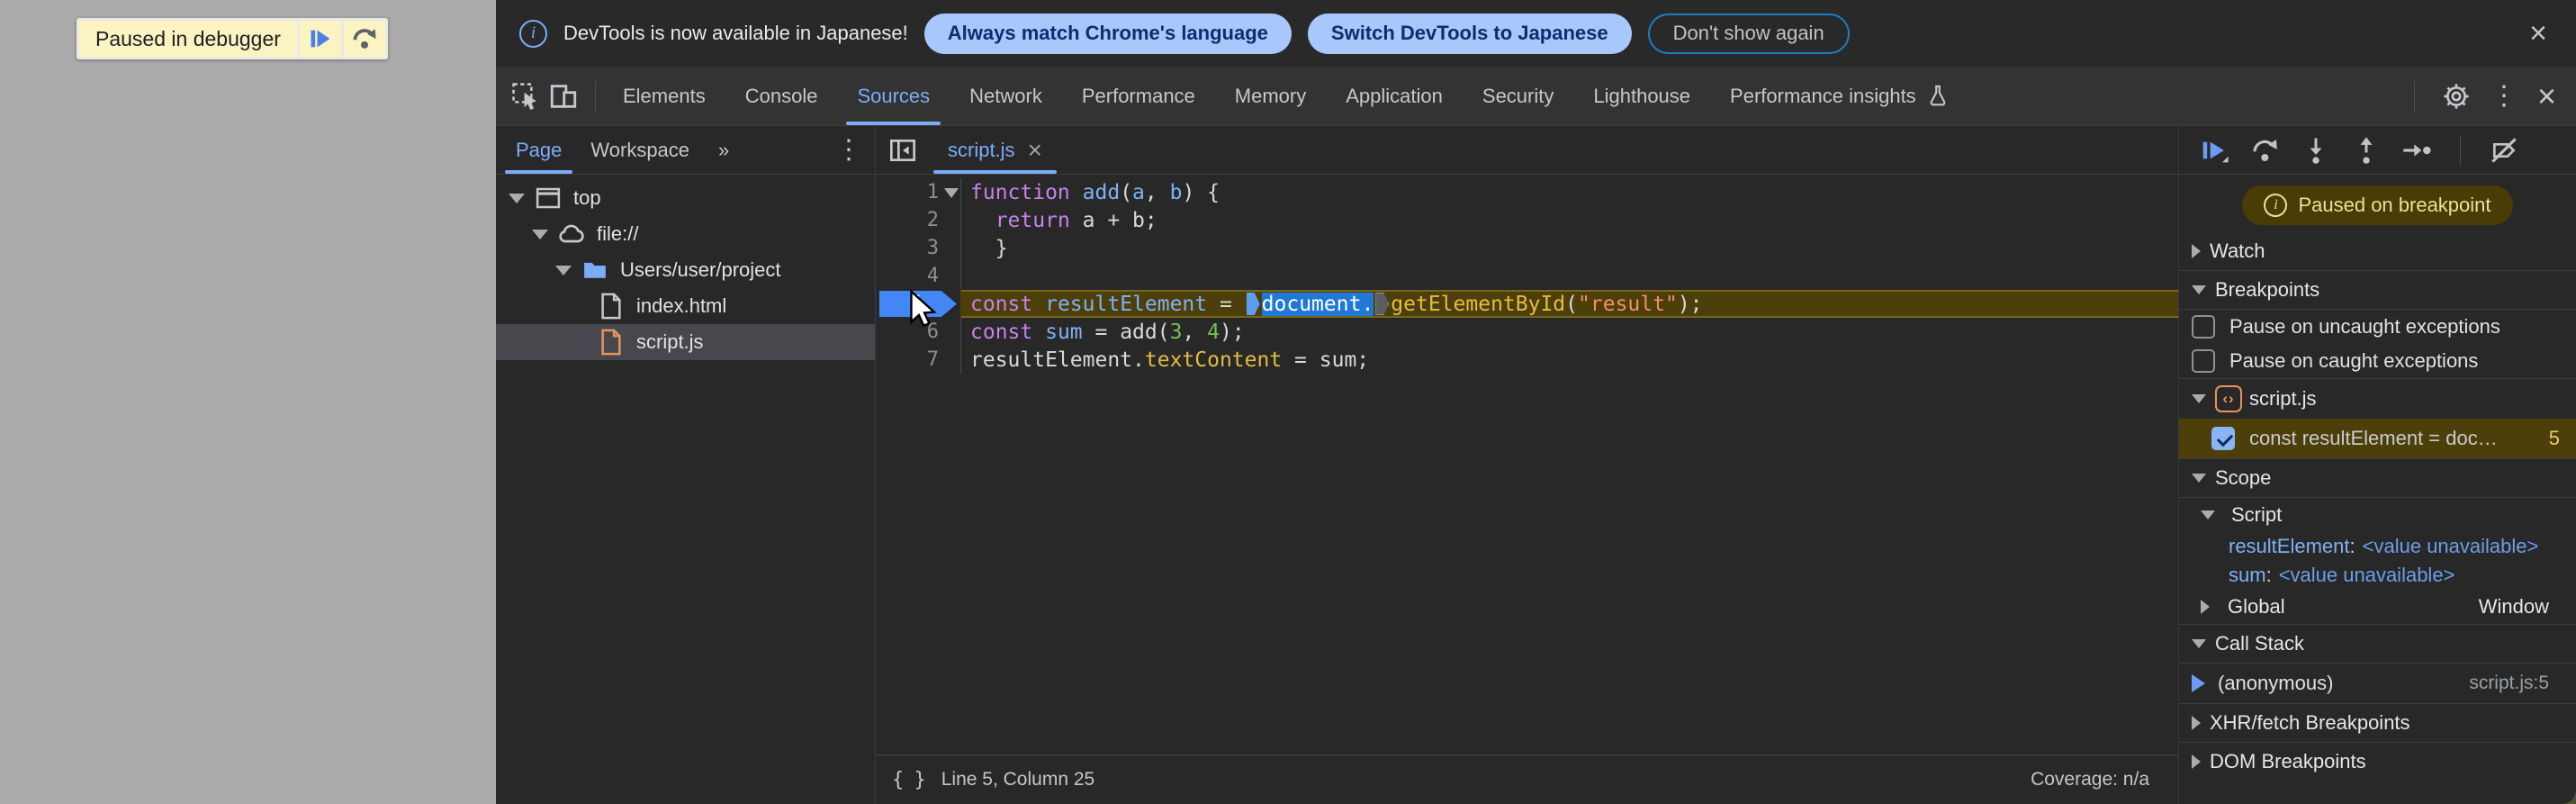 This screenshot has height=804, width=2576. I want to click on tab-memory: Memory, so click(1270, 96).